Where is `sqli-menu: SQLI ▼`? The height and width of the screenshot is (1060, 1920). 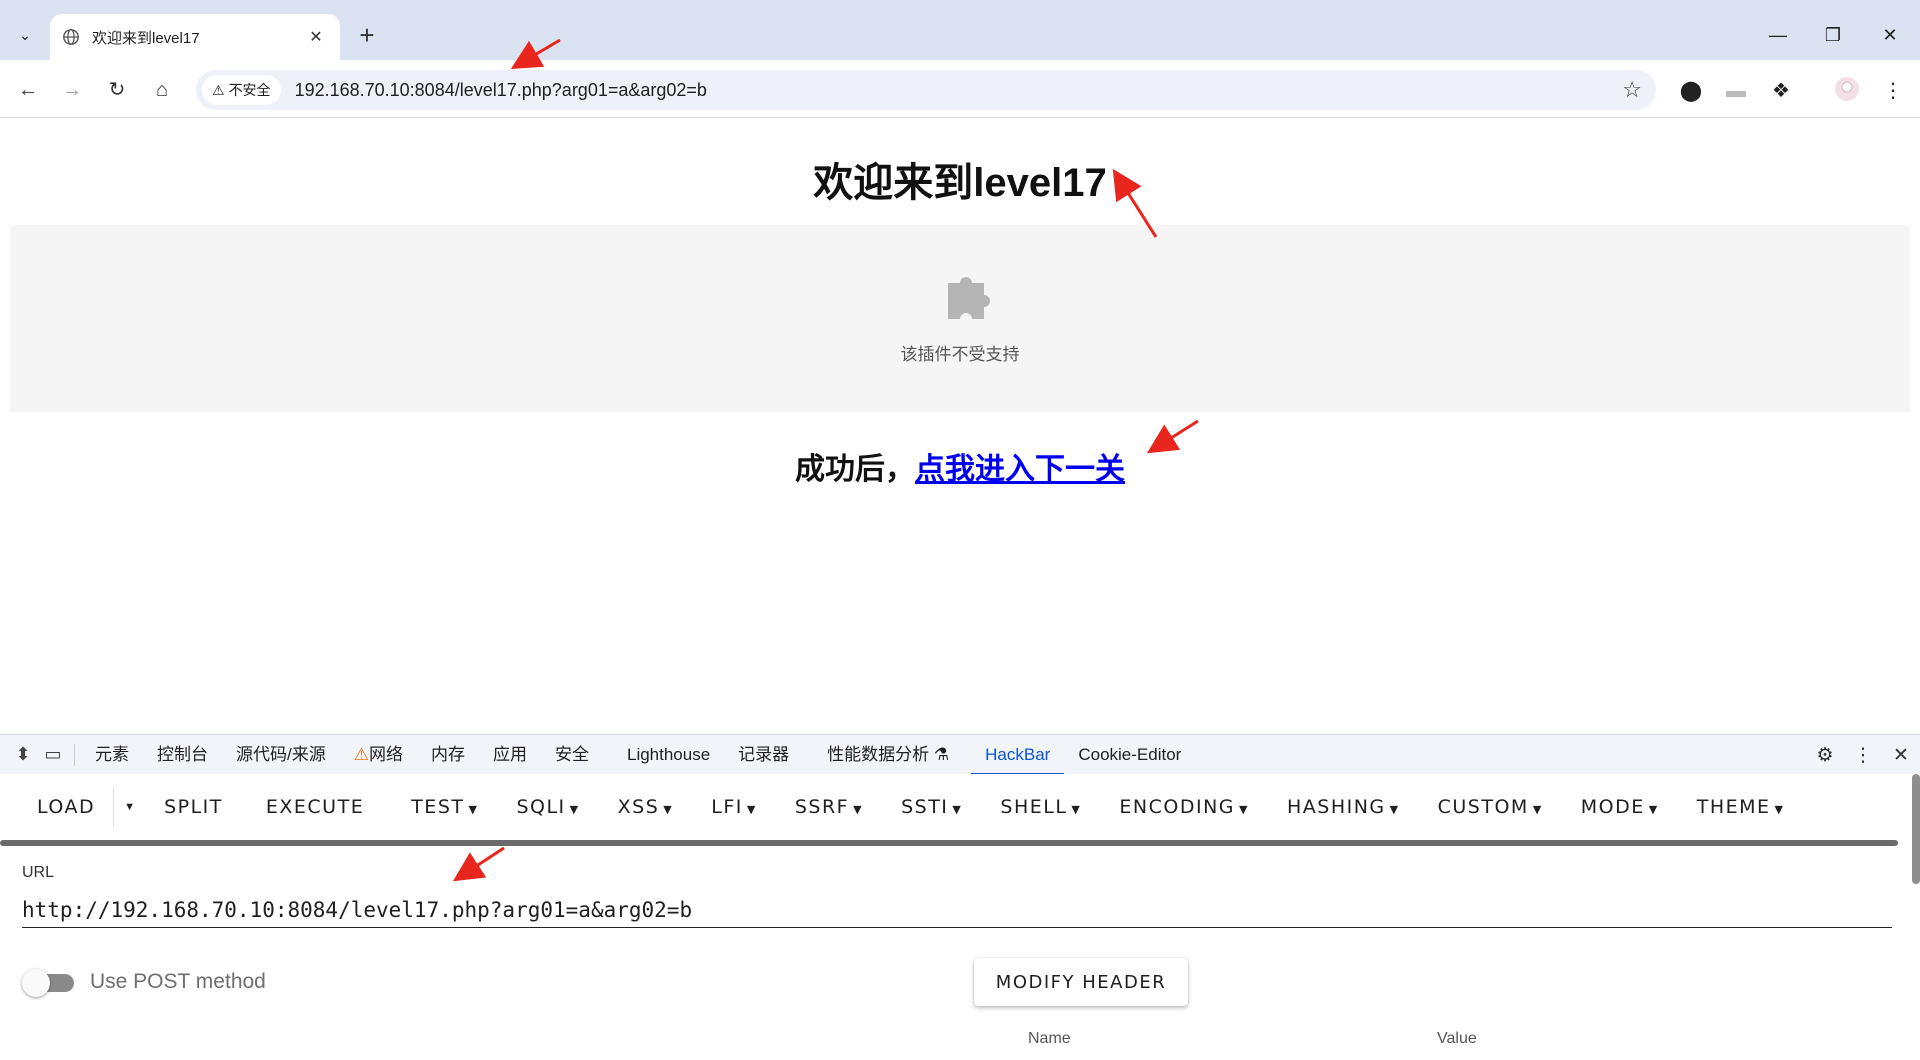
sqli-menu: SQLI ▼ is located at coordinates (547, 807).